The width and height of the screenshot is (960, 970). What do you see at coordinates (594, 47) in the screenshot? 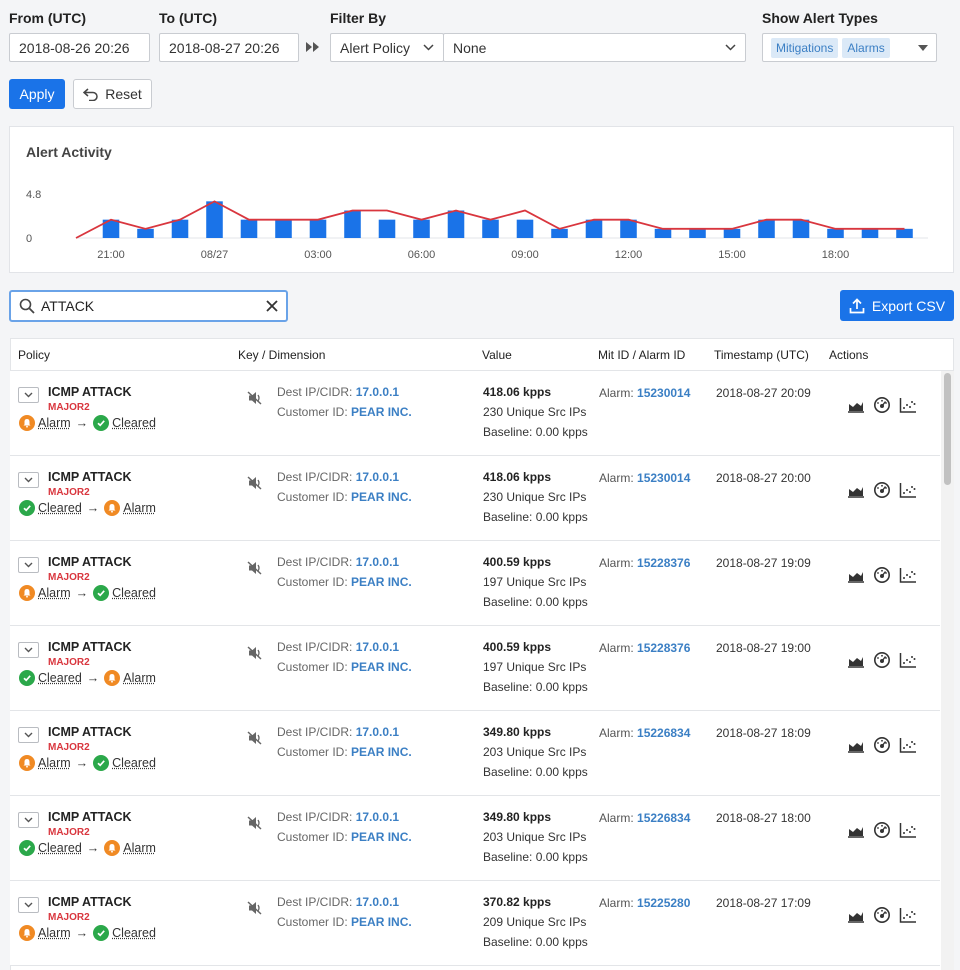
I see `filter-value-select: None` at bounding box center [594, 47].